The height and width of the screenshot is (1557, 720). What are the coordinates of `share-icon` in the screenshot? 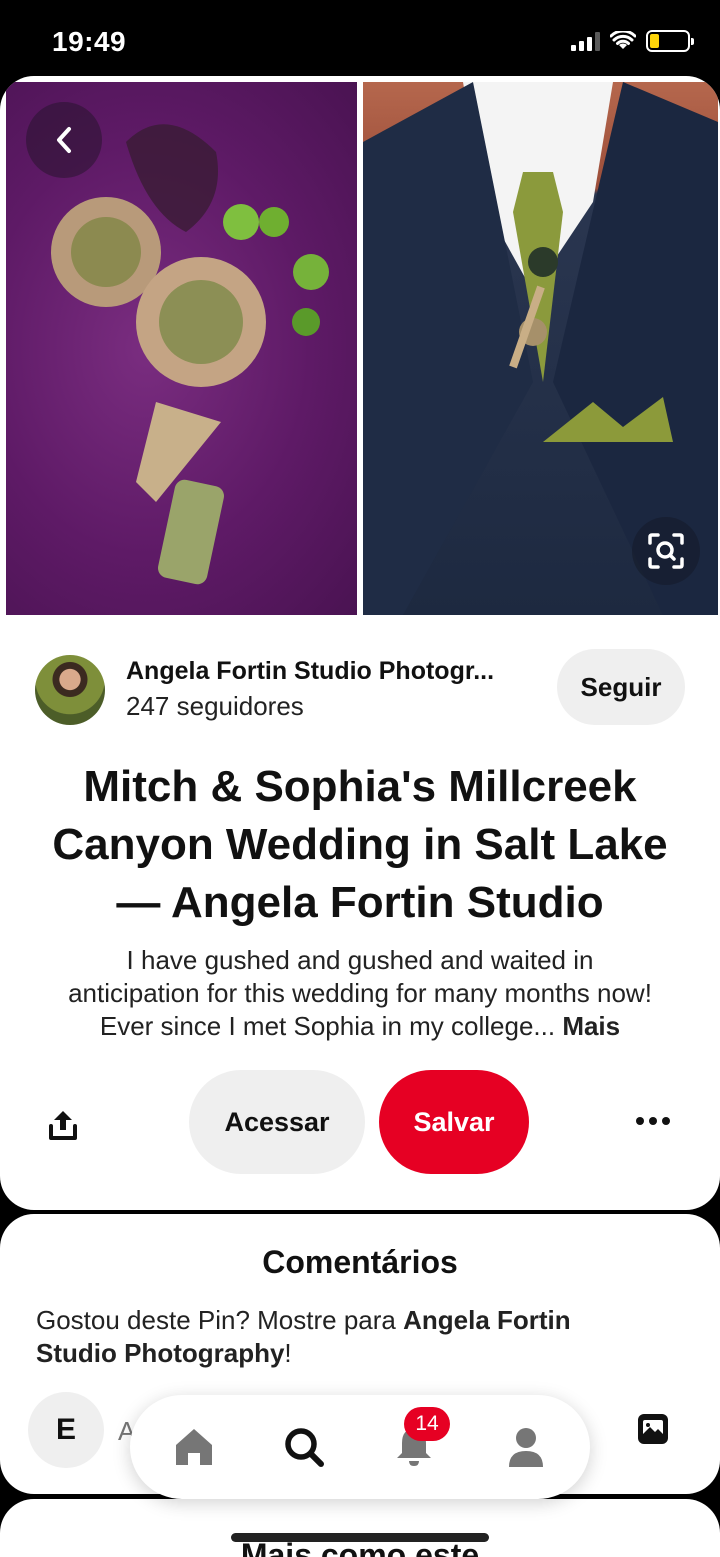 It's located at (63, 1125).